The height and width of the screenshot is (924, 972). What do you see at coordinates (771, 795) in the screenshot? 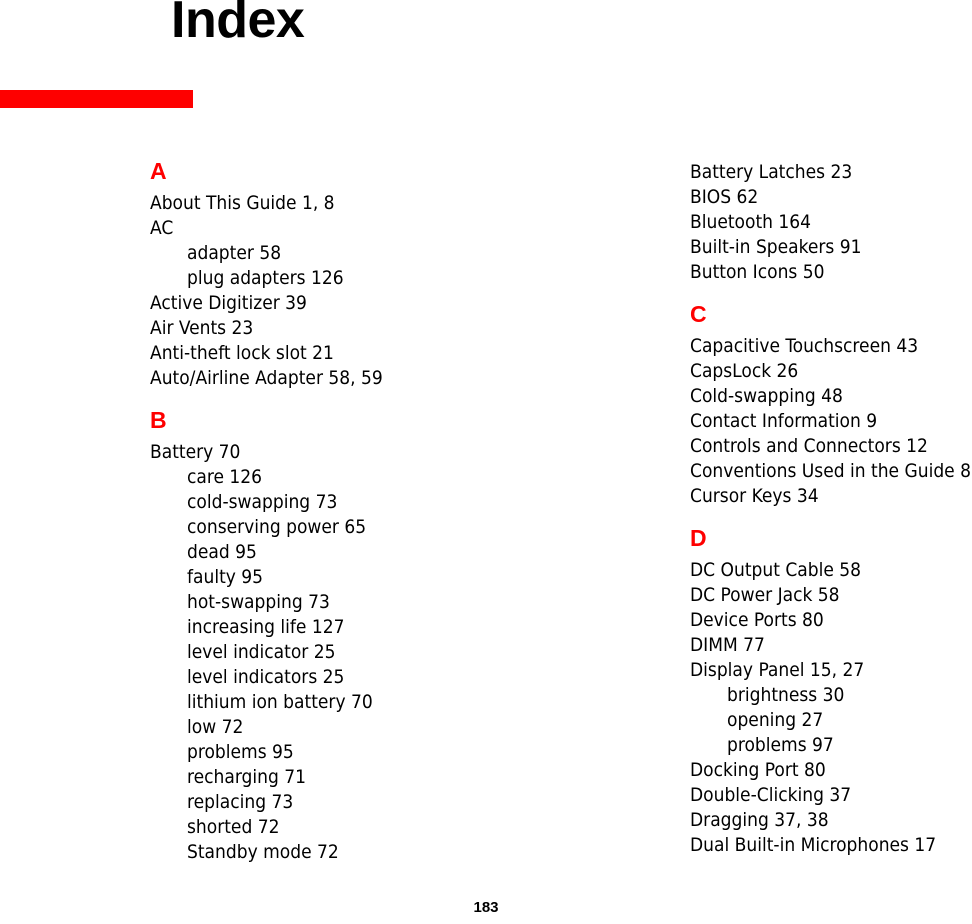
I see `index-entry: Double-Clicking 37` at bounding box center [771, 795].